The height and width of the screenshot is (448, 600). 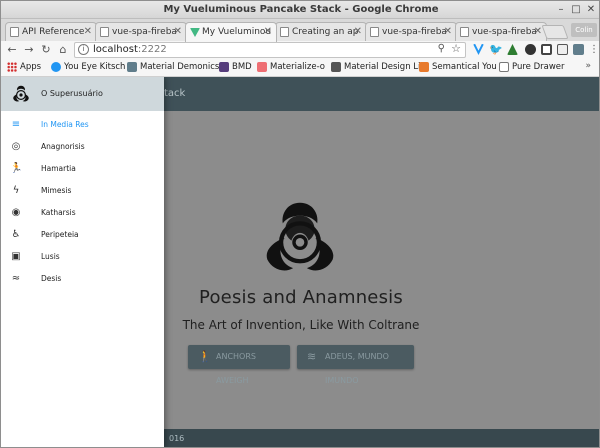 I want to click on extension-circle-icon, so click(x=530, y=49).